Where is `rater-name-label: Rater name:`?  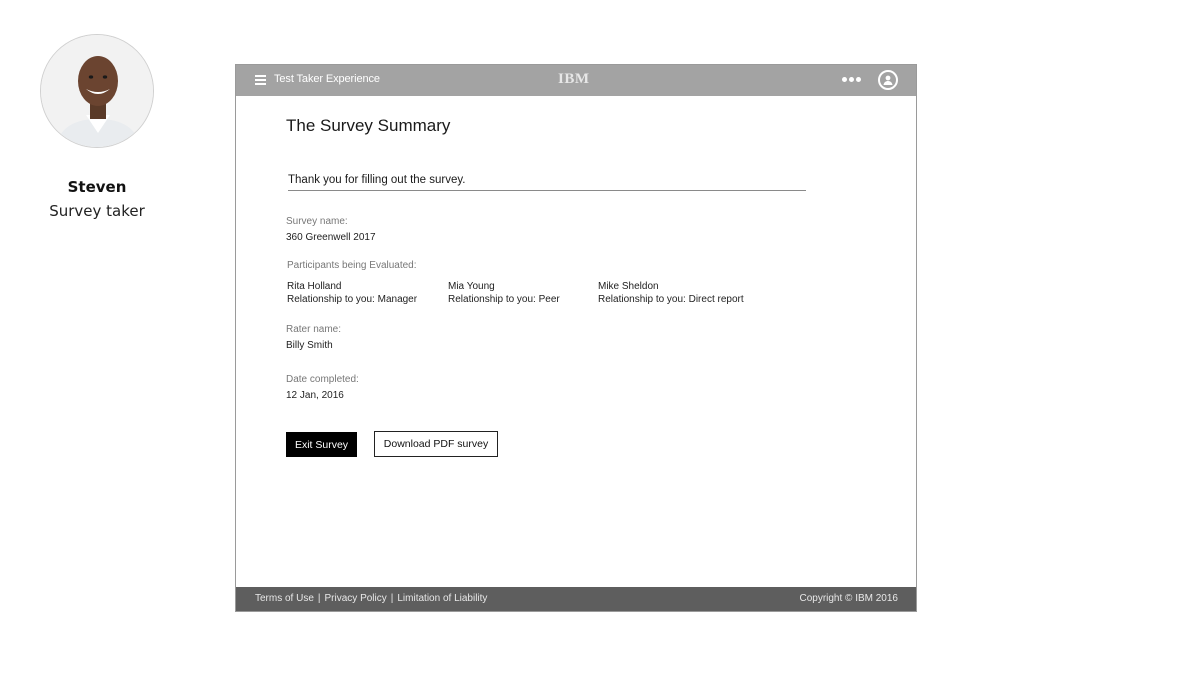 rater-name-label: Rater name: is located at coordinates (314, 329).